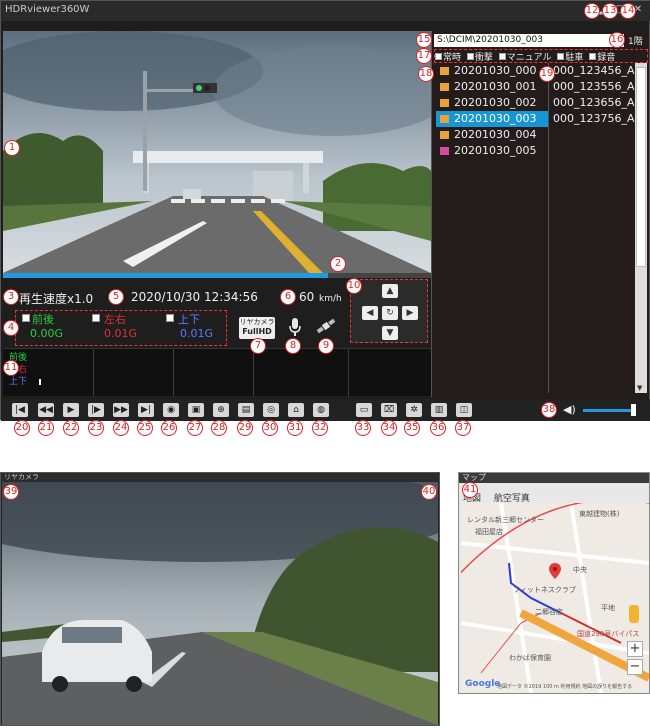 Image resolution: width=650 pixels, height=728 pixels. What do you see at coordinates (246, 410) in the screenshot?
I see `image-adjust-icon: ▤` at bounding box center [246, 410].